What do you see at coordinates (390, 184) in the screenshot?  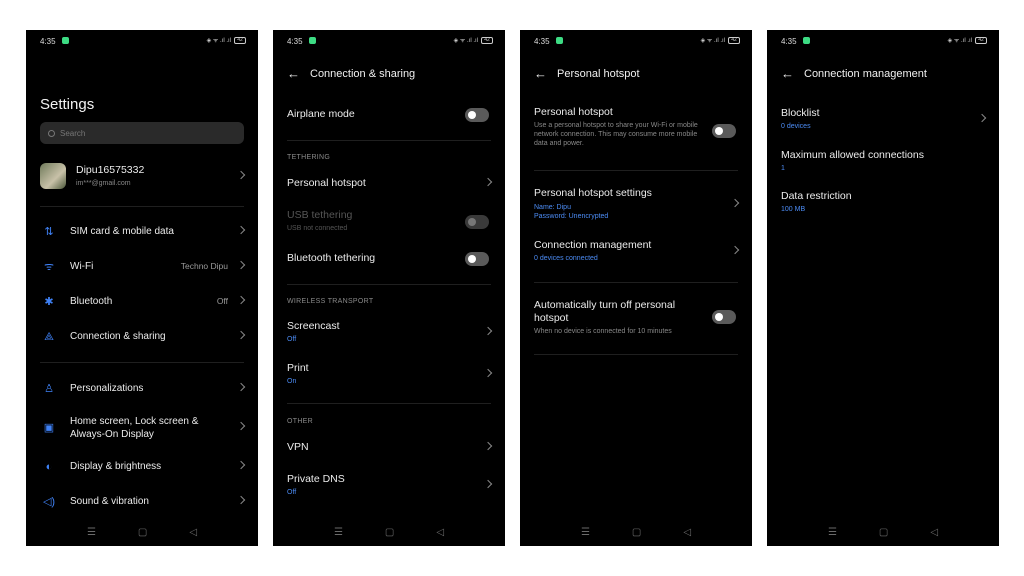 I see `personal-hotspot-row: Personal hotspot` at bounding box center [390, 184].